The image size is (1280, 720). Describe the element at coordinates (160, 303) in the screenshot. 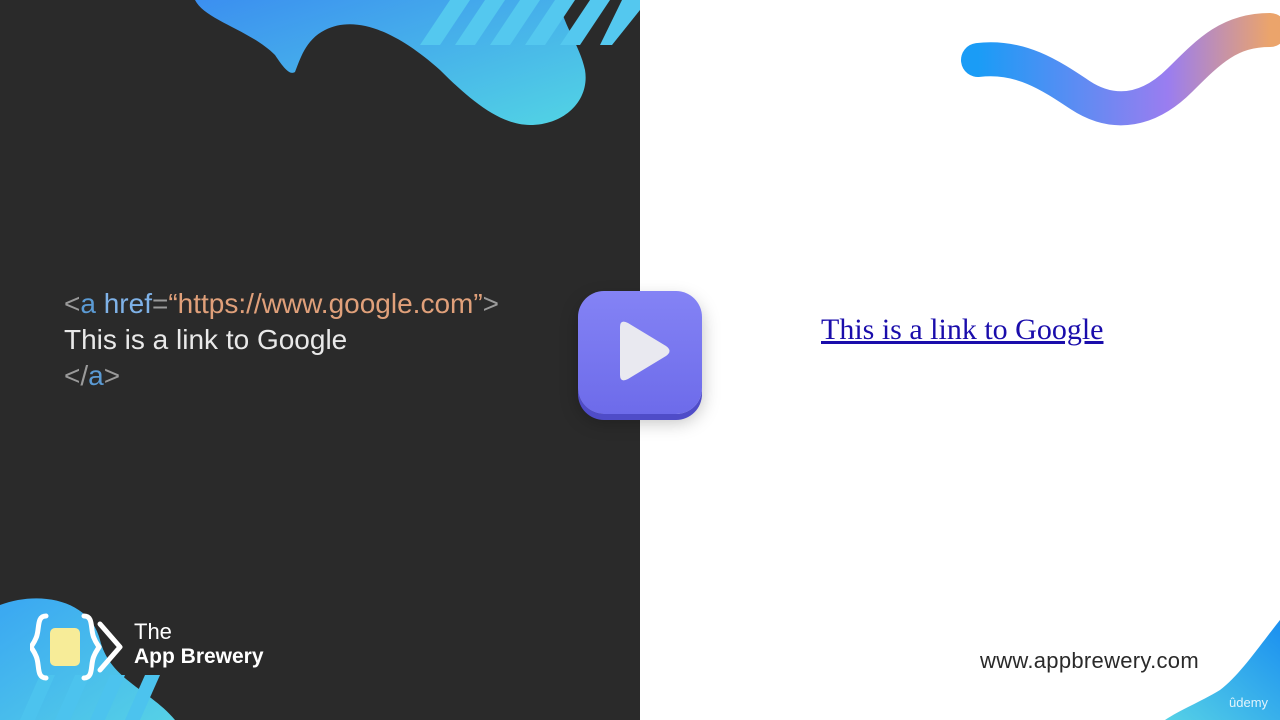

I see `code-equals: =` at that location.